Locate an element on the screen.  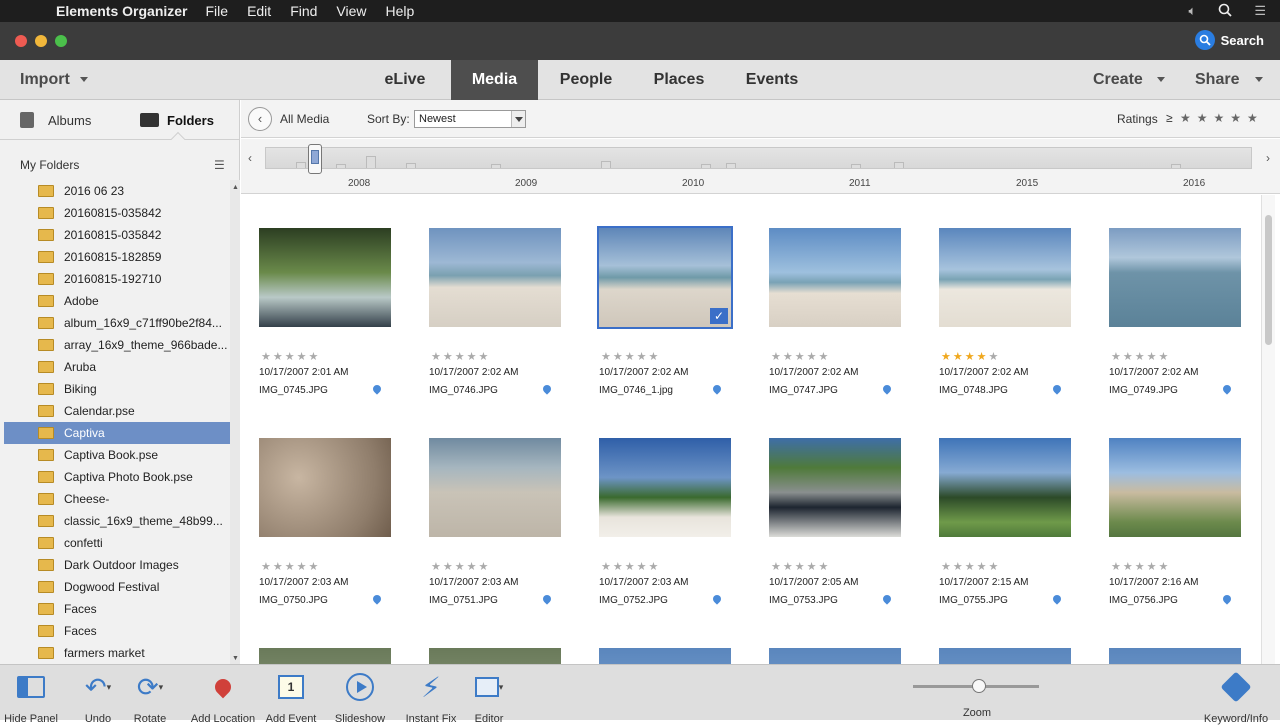
keyword-info-button: Keyword/Info is located at coordinates (1236, 697).